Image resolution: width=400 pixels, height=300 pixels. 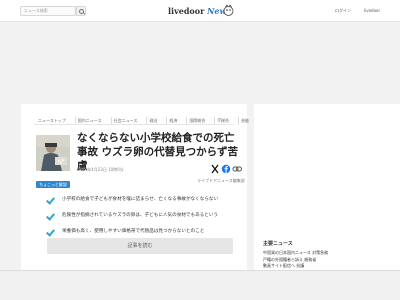 I want to click on category-item: 芸能, so click(x=244, y=121).